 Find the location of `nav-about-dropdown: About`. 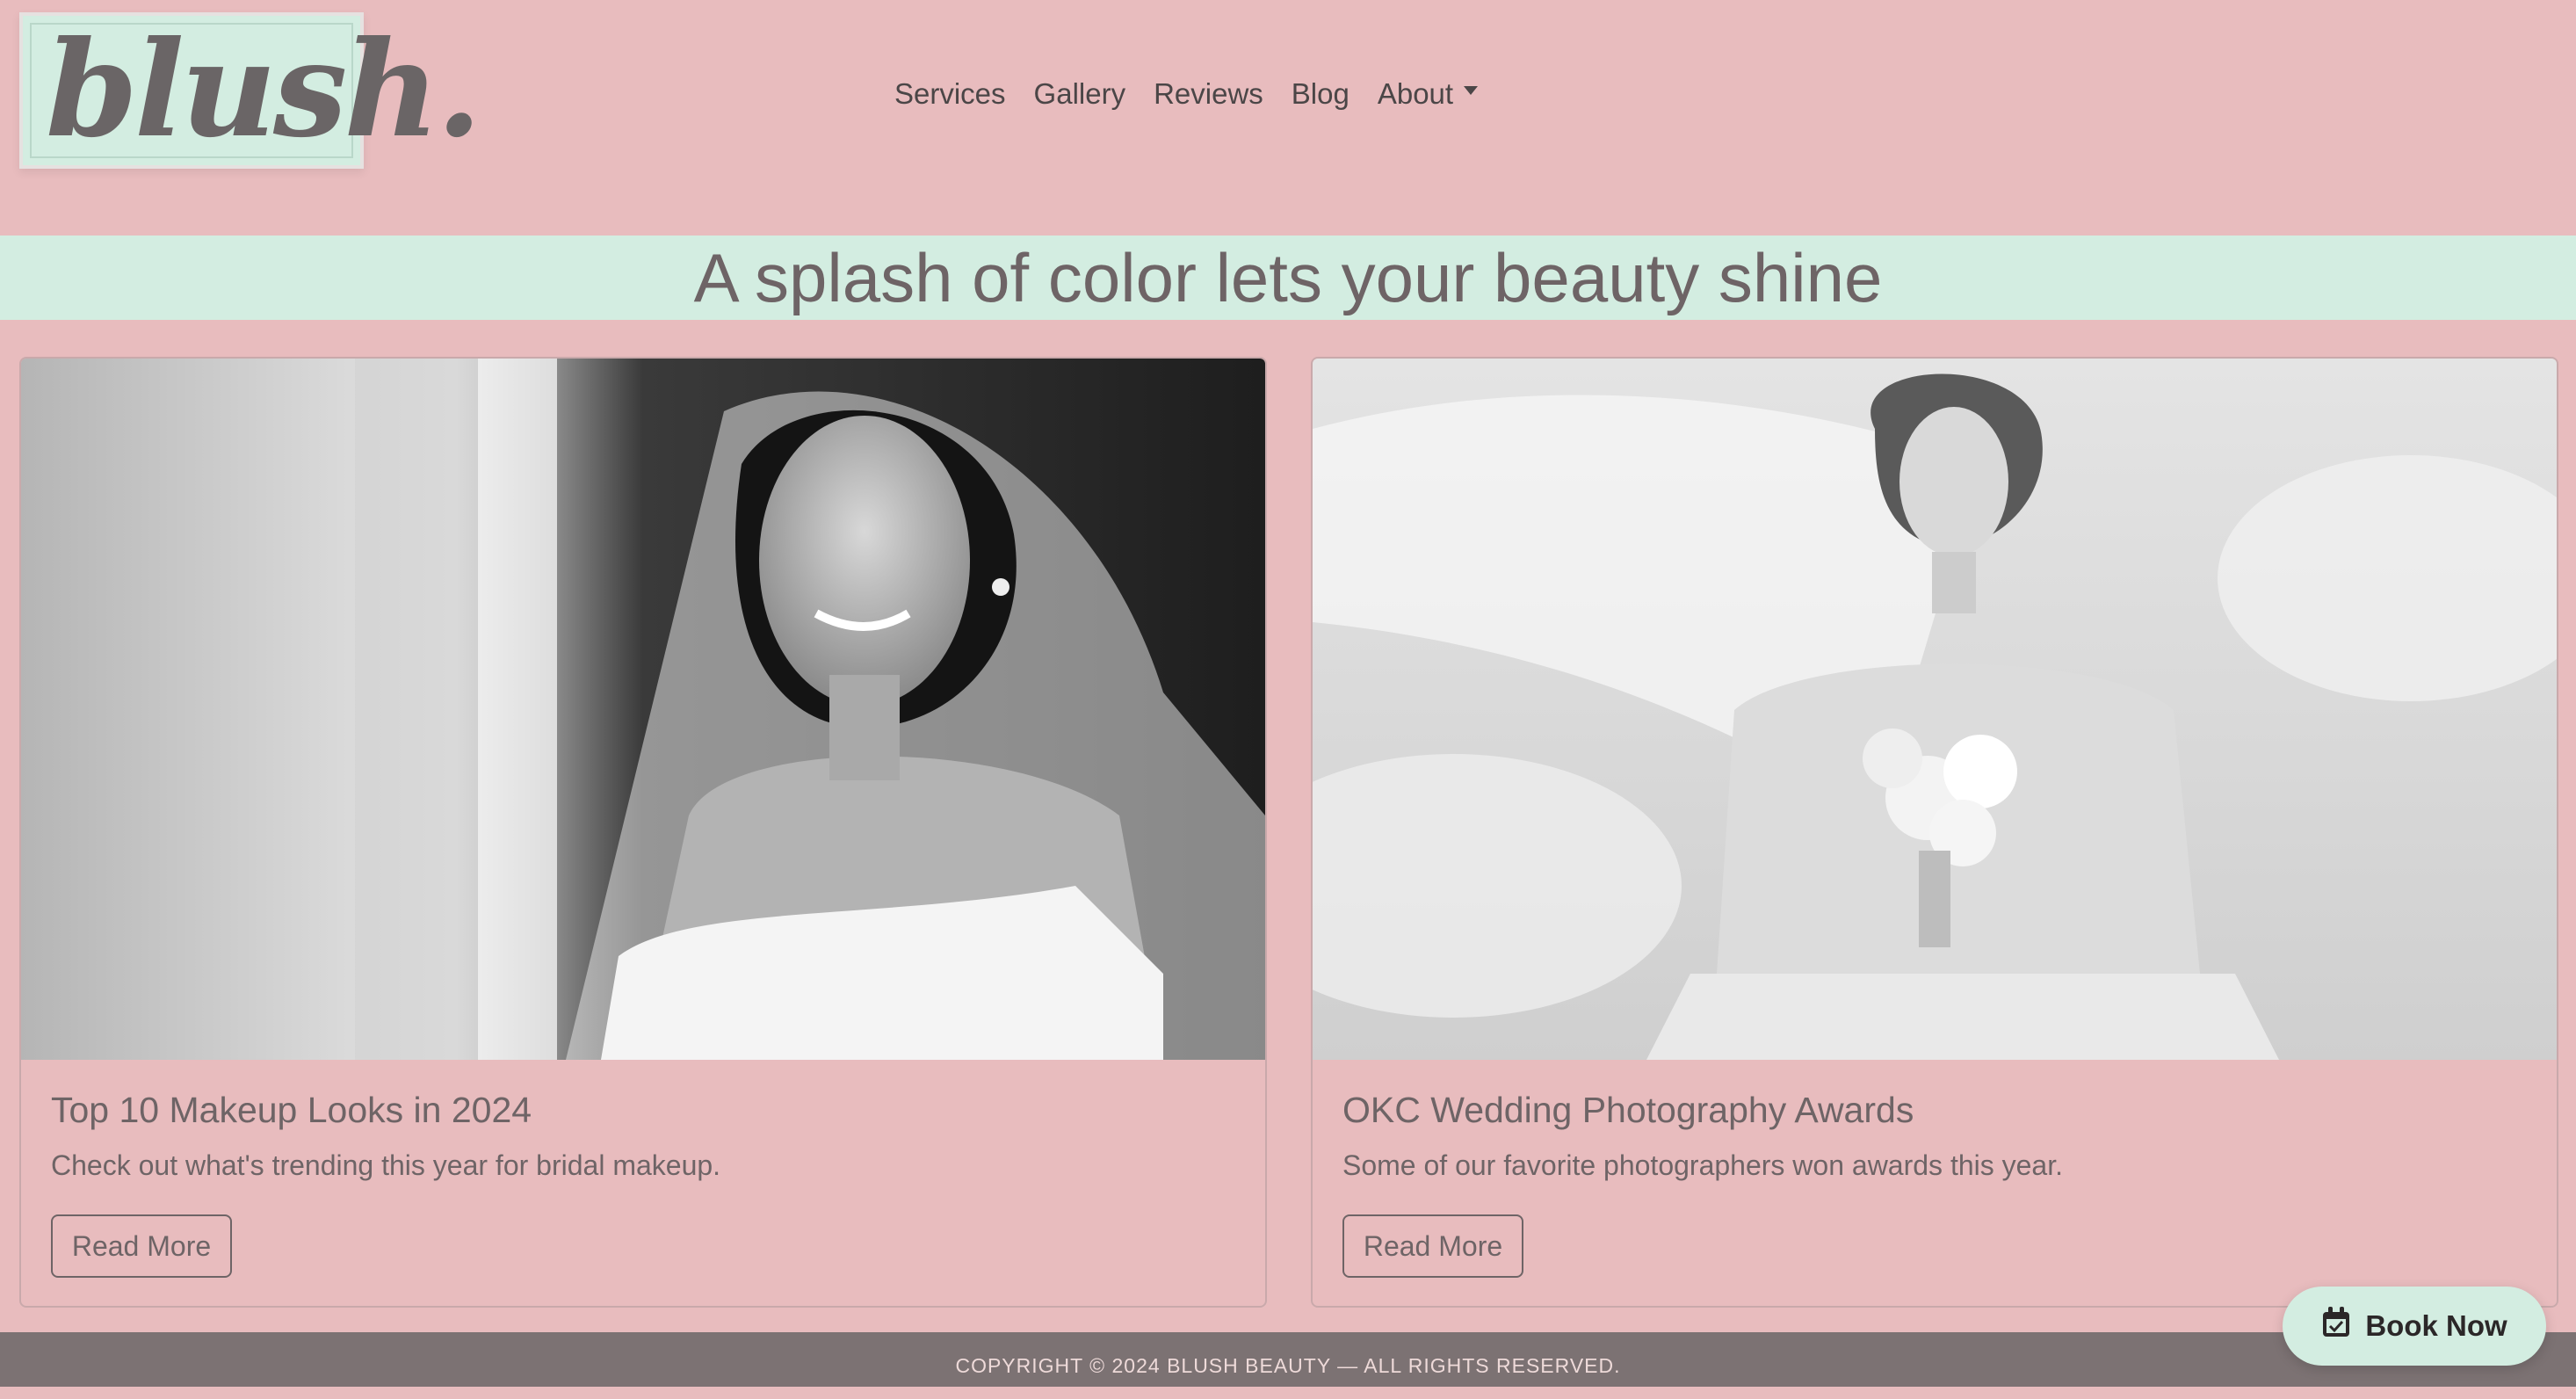

nav-about-dropdown: About is located at coordinates (1428, 94).